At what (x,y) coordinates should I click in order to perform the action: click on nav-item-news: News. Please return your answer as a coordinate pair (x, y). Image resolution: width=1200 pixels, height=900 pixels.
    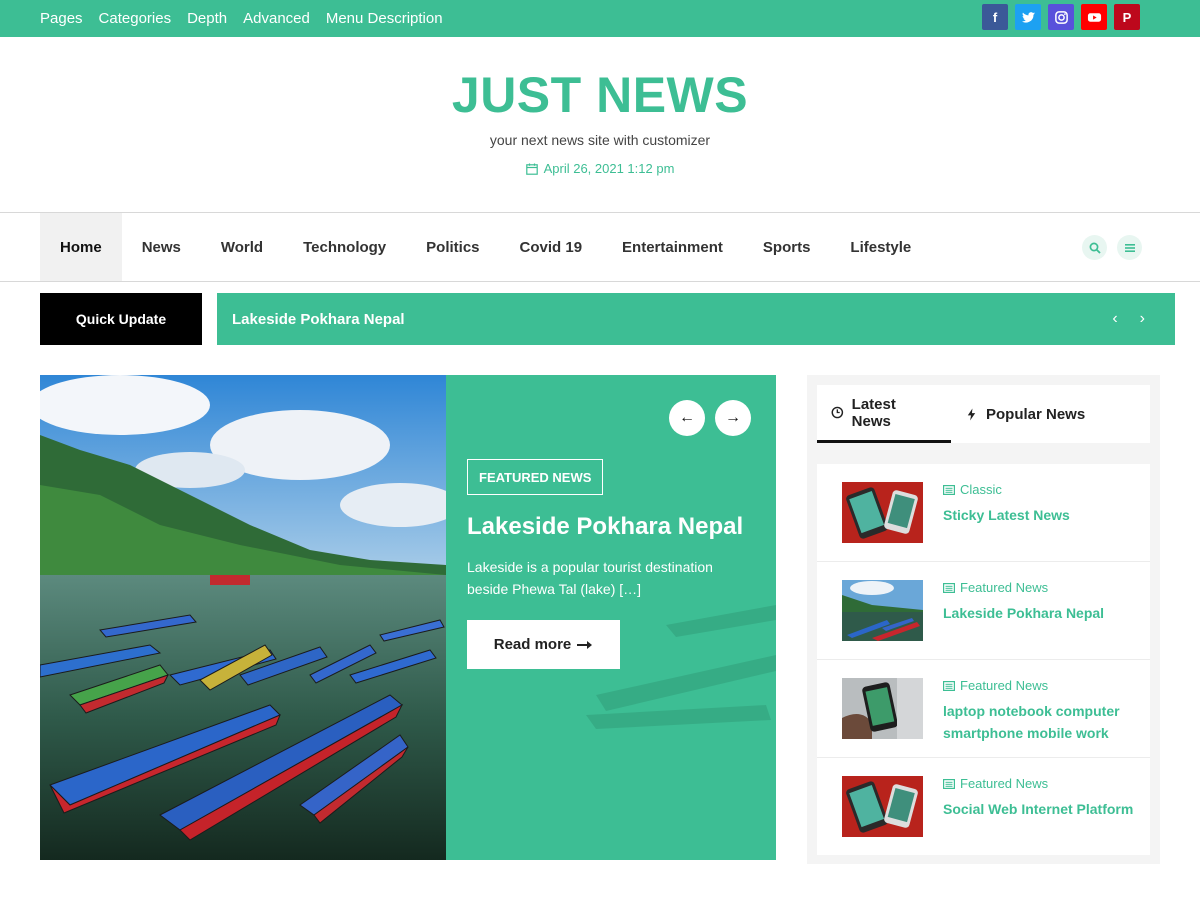
    Looking at the image, I should click on (161, 247).